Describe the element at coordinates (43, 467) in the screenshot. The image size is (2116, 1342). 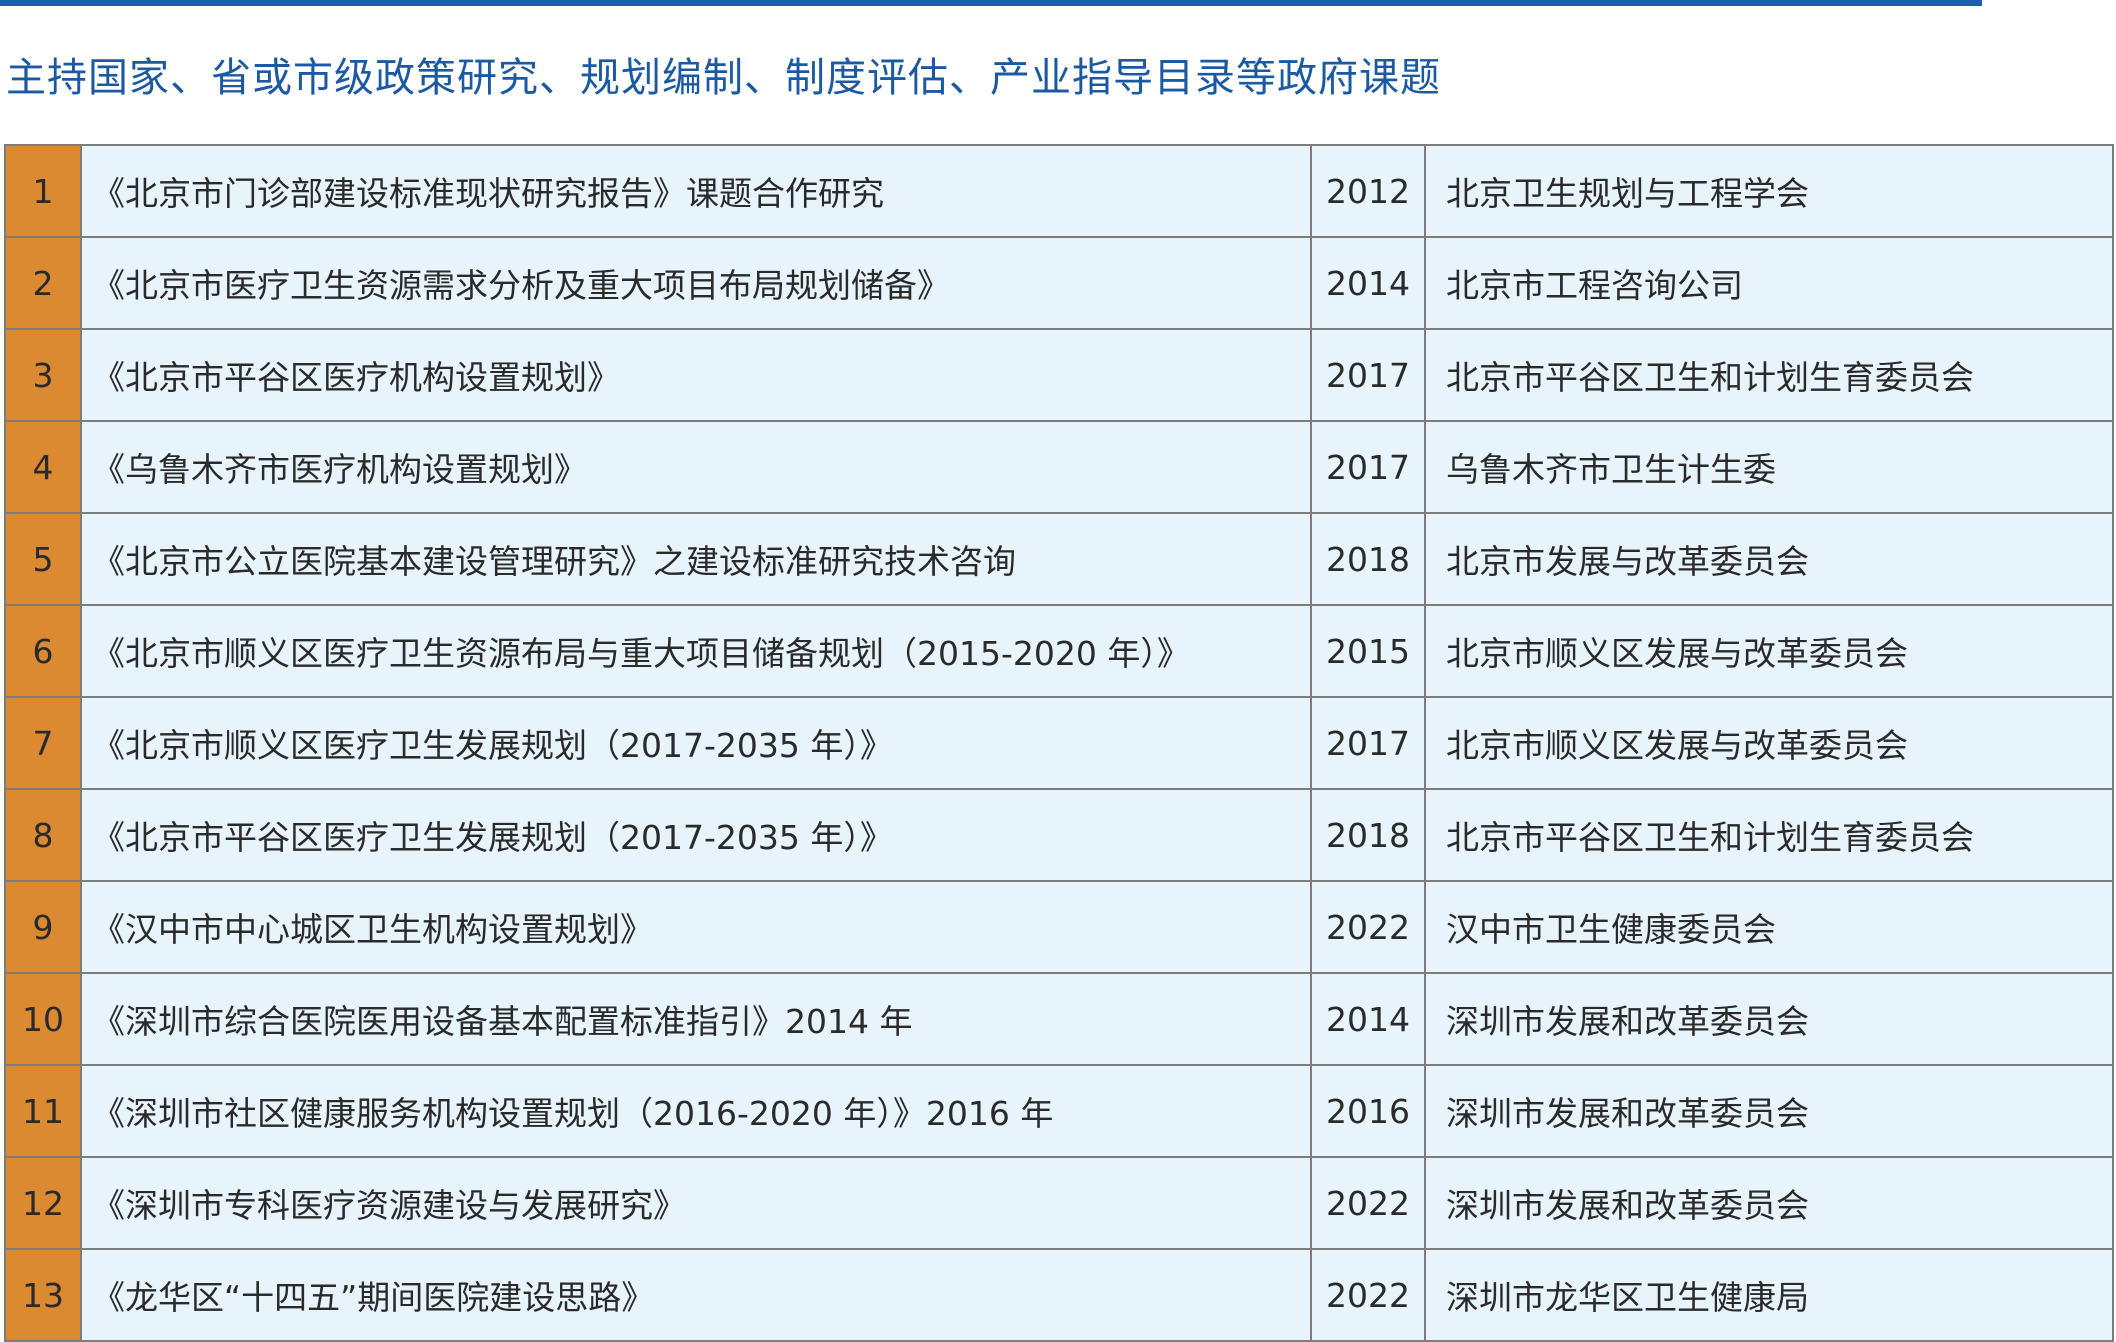
I see `row-number: 4` at that location.